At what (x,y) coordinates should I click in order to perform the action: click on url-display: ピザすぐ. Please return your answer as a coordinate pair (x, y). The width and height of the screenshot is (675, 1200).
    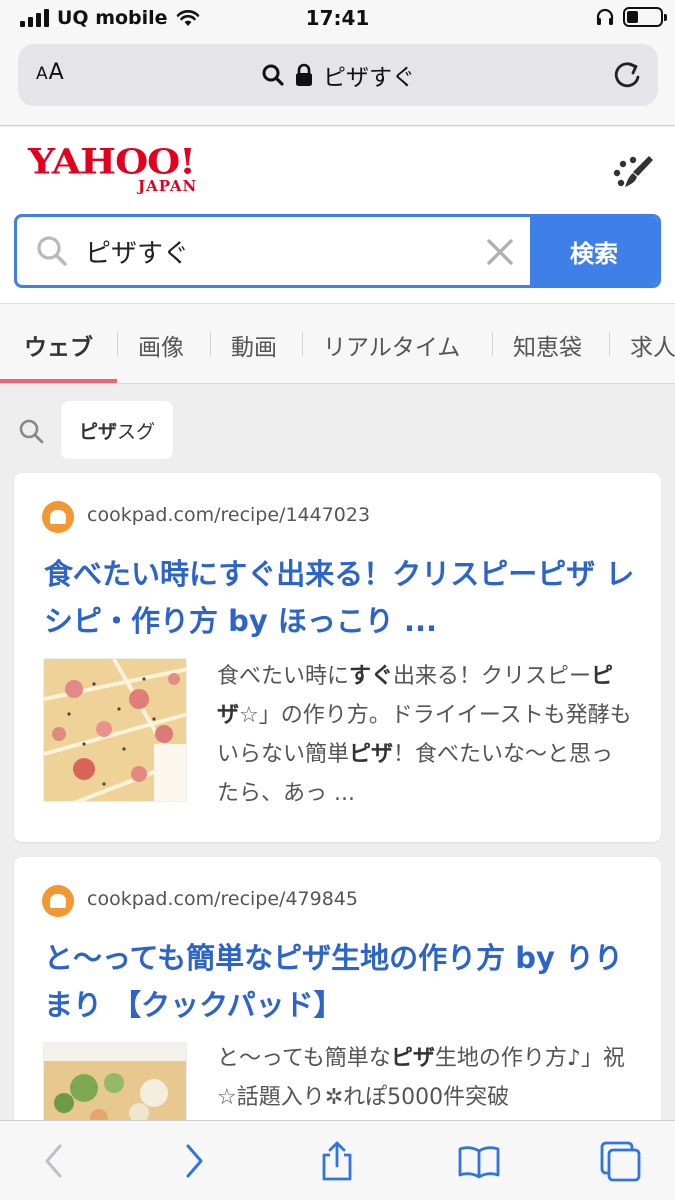
    Looking at the image, I should click on (338, 75).